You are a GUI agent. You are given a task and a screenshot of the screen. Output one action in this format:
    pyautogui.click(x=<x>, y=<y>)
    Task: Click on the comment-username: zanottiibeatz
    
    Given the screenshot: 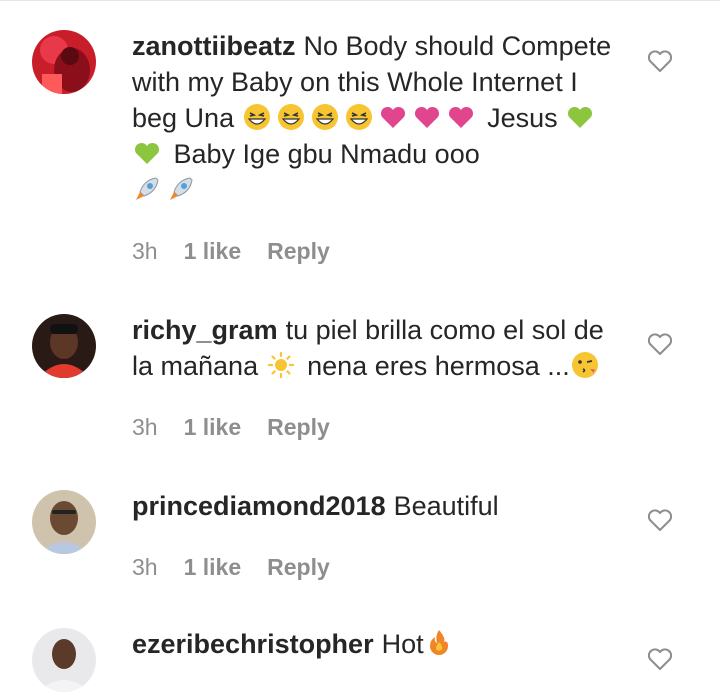 What is the action you would take?
    pyautogui.click(x=214, y=46)
    